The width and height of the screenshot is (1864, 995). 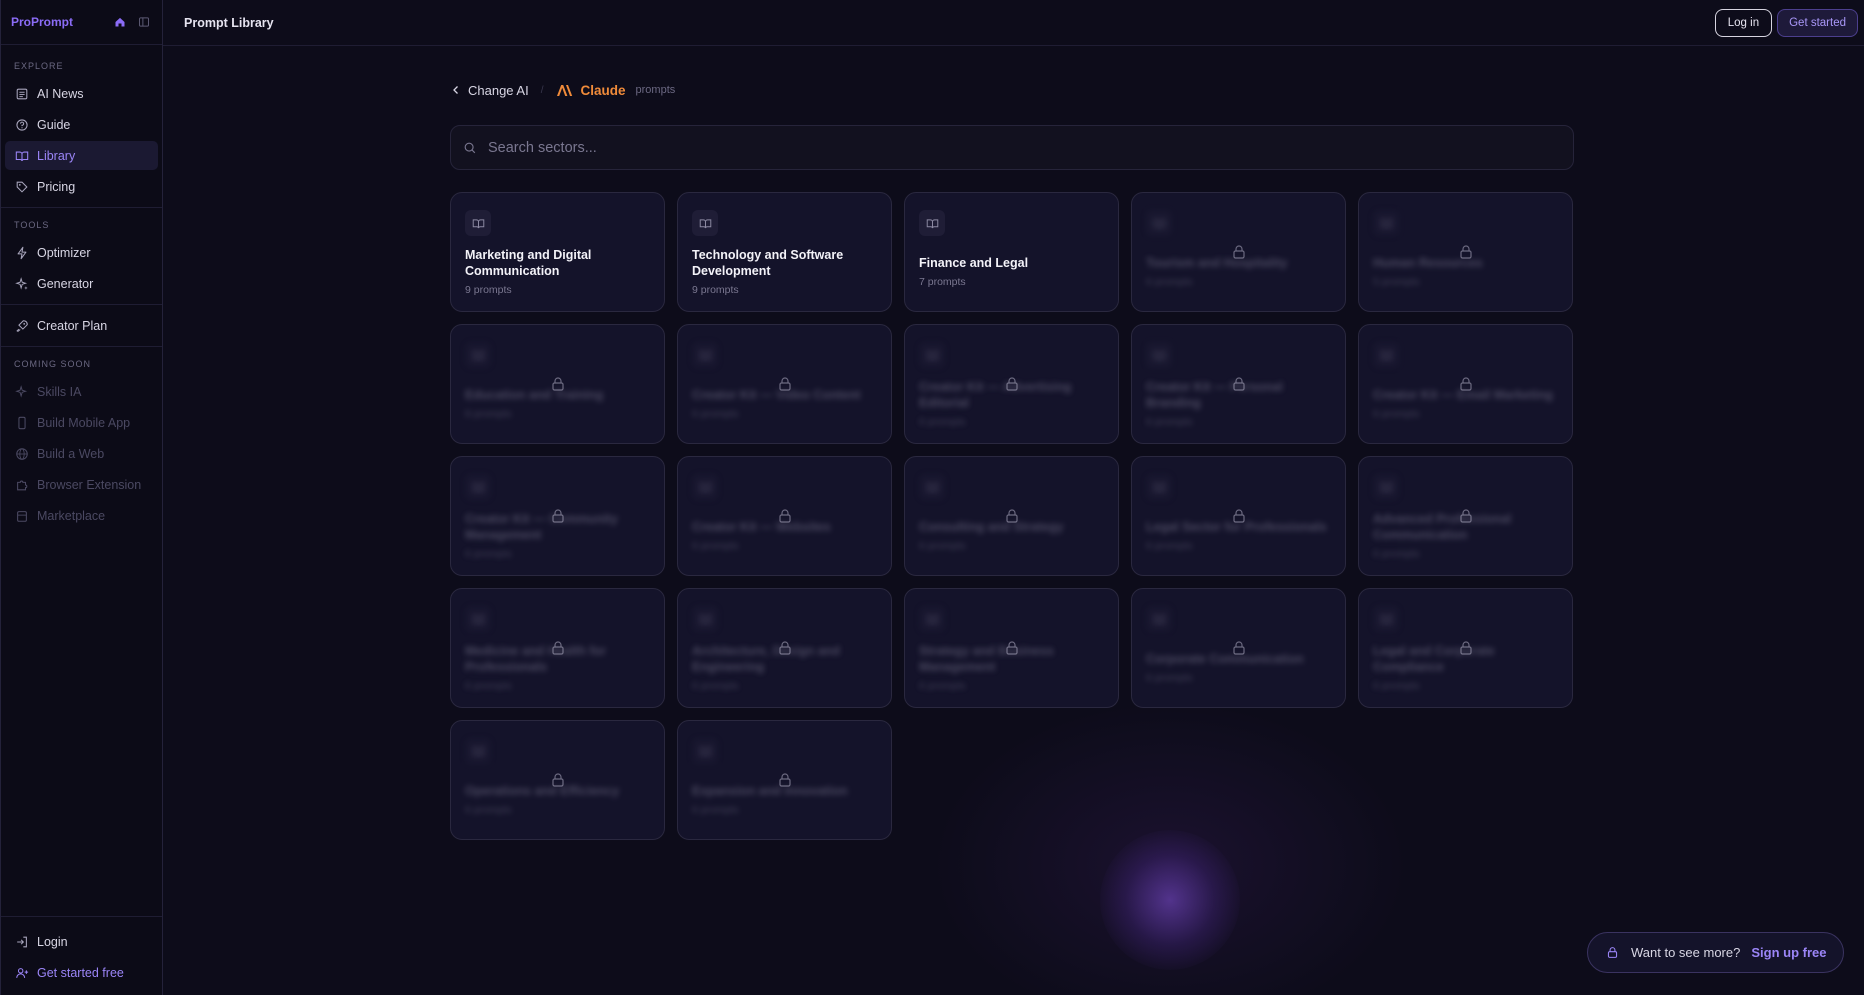 I want to click on sidebar-item-optimizer: Optimizer, so click(x=81, y=252).